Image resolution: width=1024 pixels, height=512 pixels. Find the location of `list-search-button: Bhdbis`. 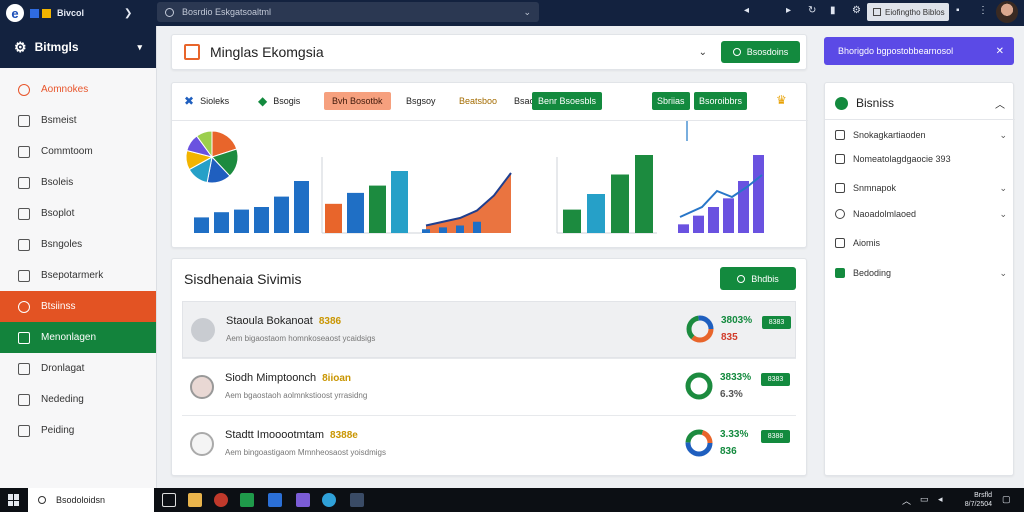

list-search-button: Bhdbis is located at coordinates (758, 278).